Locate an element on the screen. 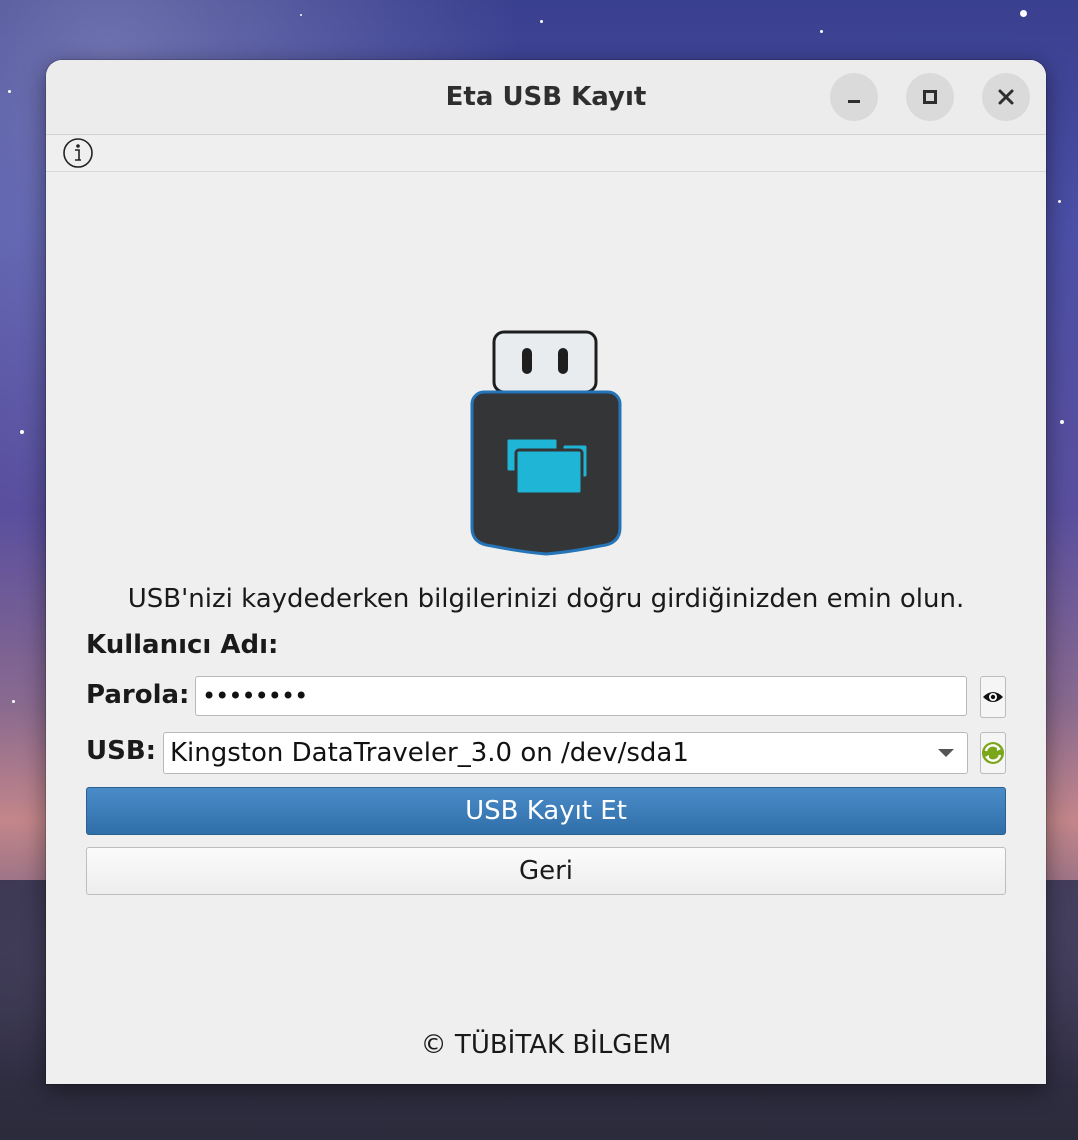 This screenshot has width=1078, height=1140. info-icon is located at coordinates (78, 153).